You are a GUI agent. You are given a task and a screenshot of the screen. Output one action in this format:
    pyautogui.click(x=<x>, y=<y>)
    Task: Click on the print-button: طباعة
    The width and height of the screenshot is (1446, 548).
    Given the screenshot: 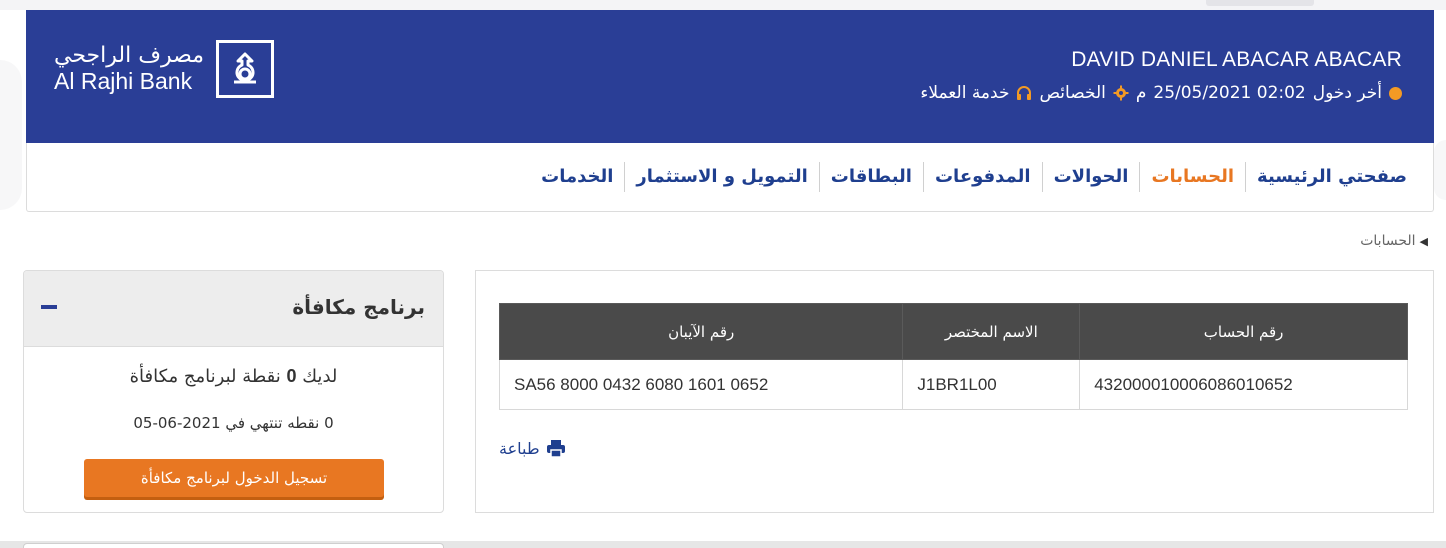 What is the action you would take?
    pyautogui.click(x=532, y=448)
    